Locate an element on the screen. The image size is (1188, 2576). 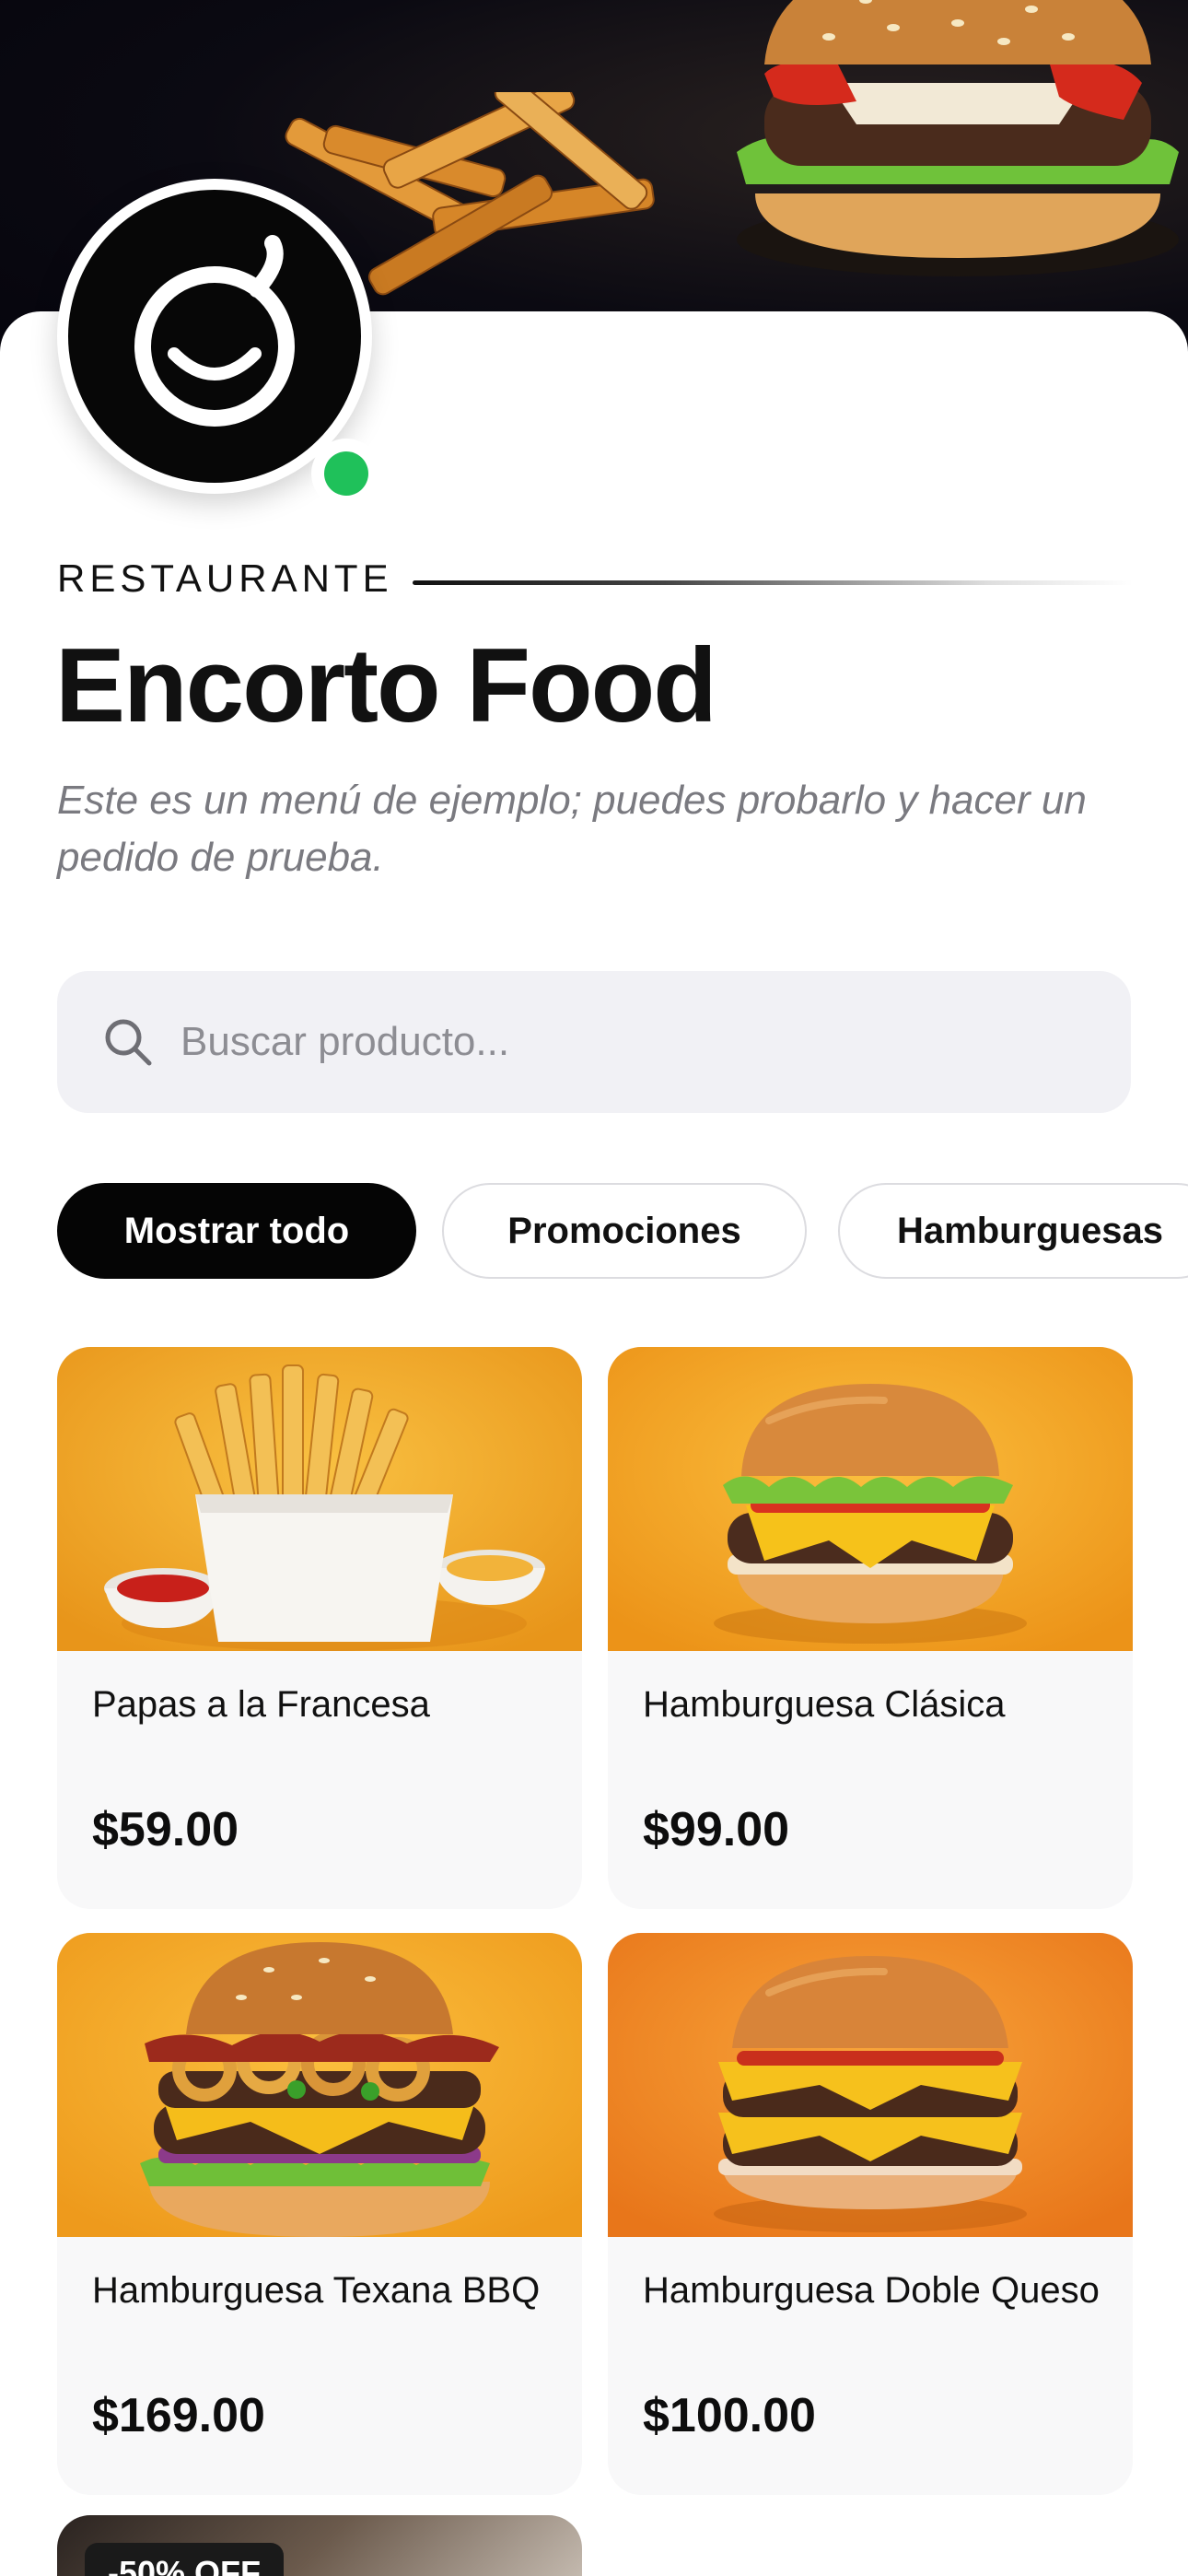
bbq-burger-image is located at coordinates (319, 2085).